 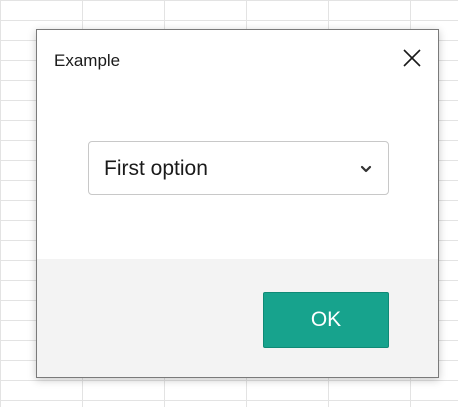 I want to click on close-icon, so click(x=412, y=58).